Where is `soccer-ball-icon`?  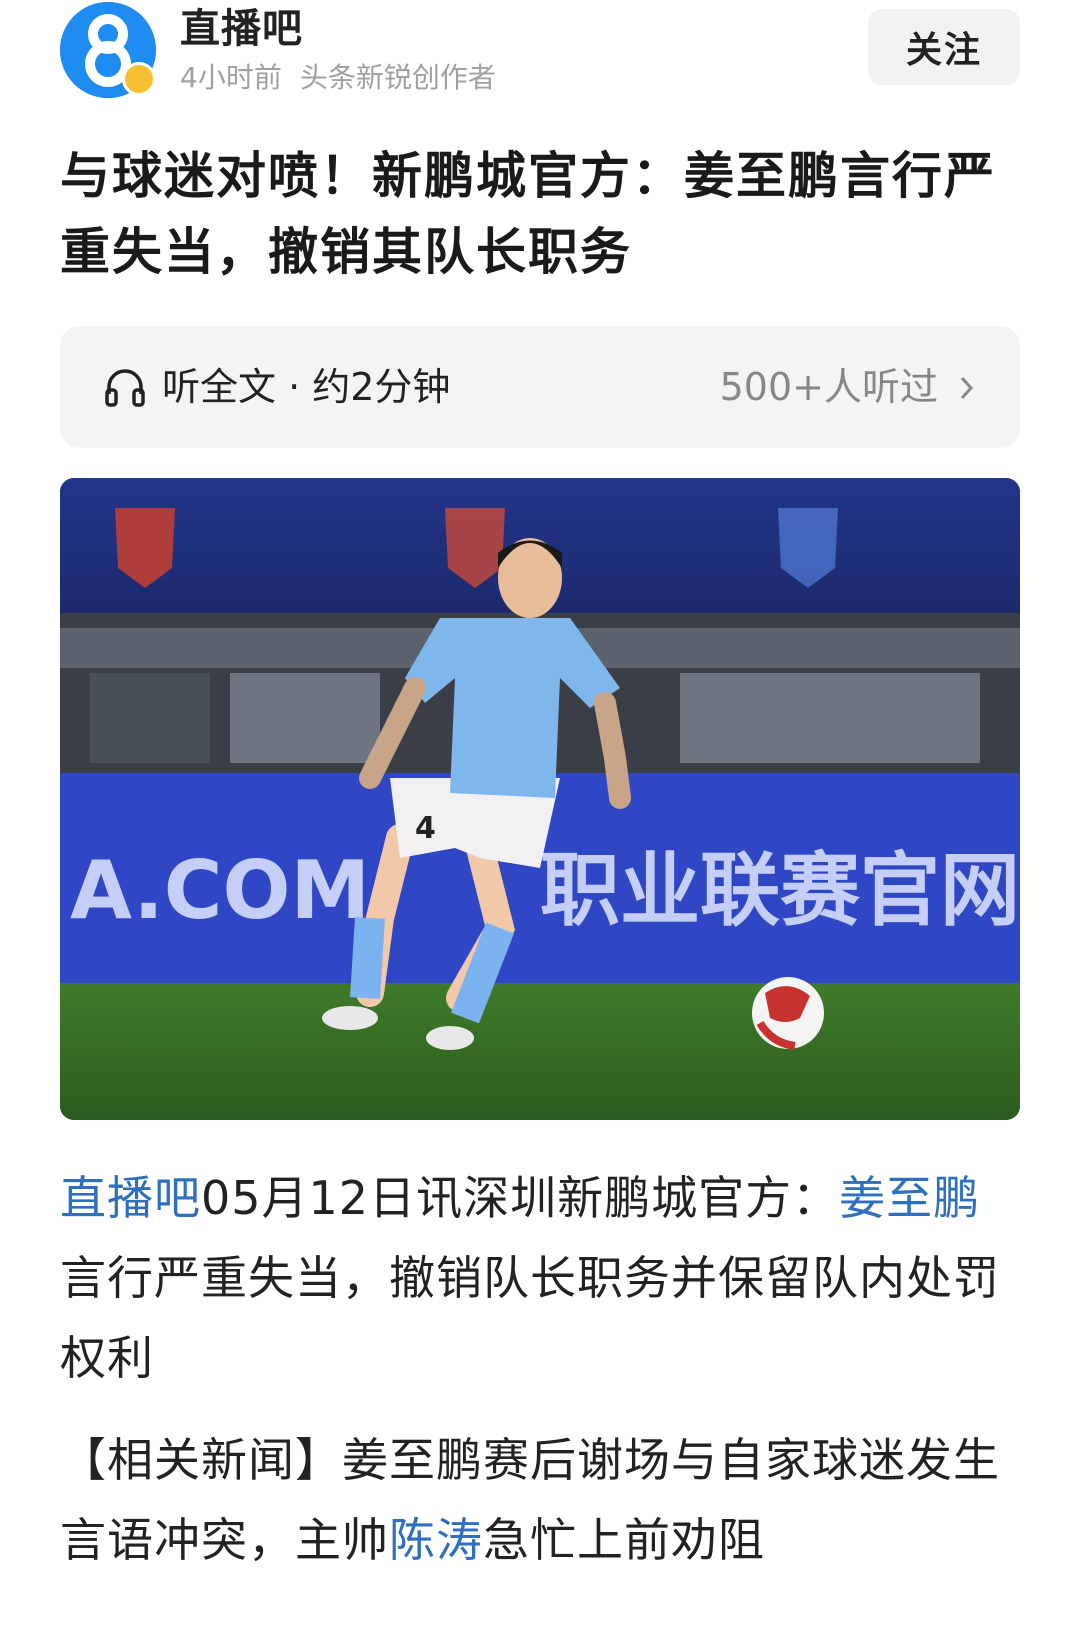 soccer-ball-icon is located at coordinates (788, 1013).